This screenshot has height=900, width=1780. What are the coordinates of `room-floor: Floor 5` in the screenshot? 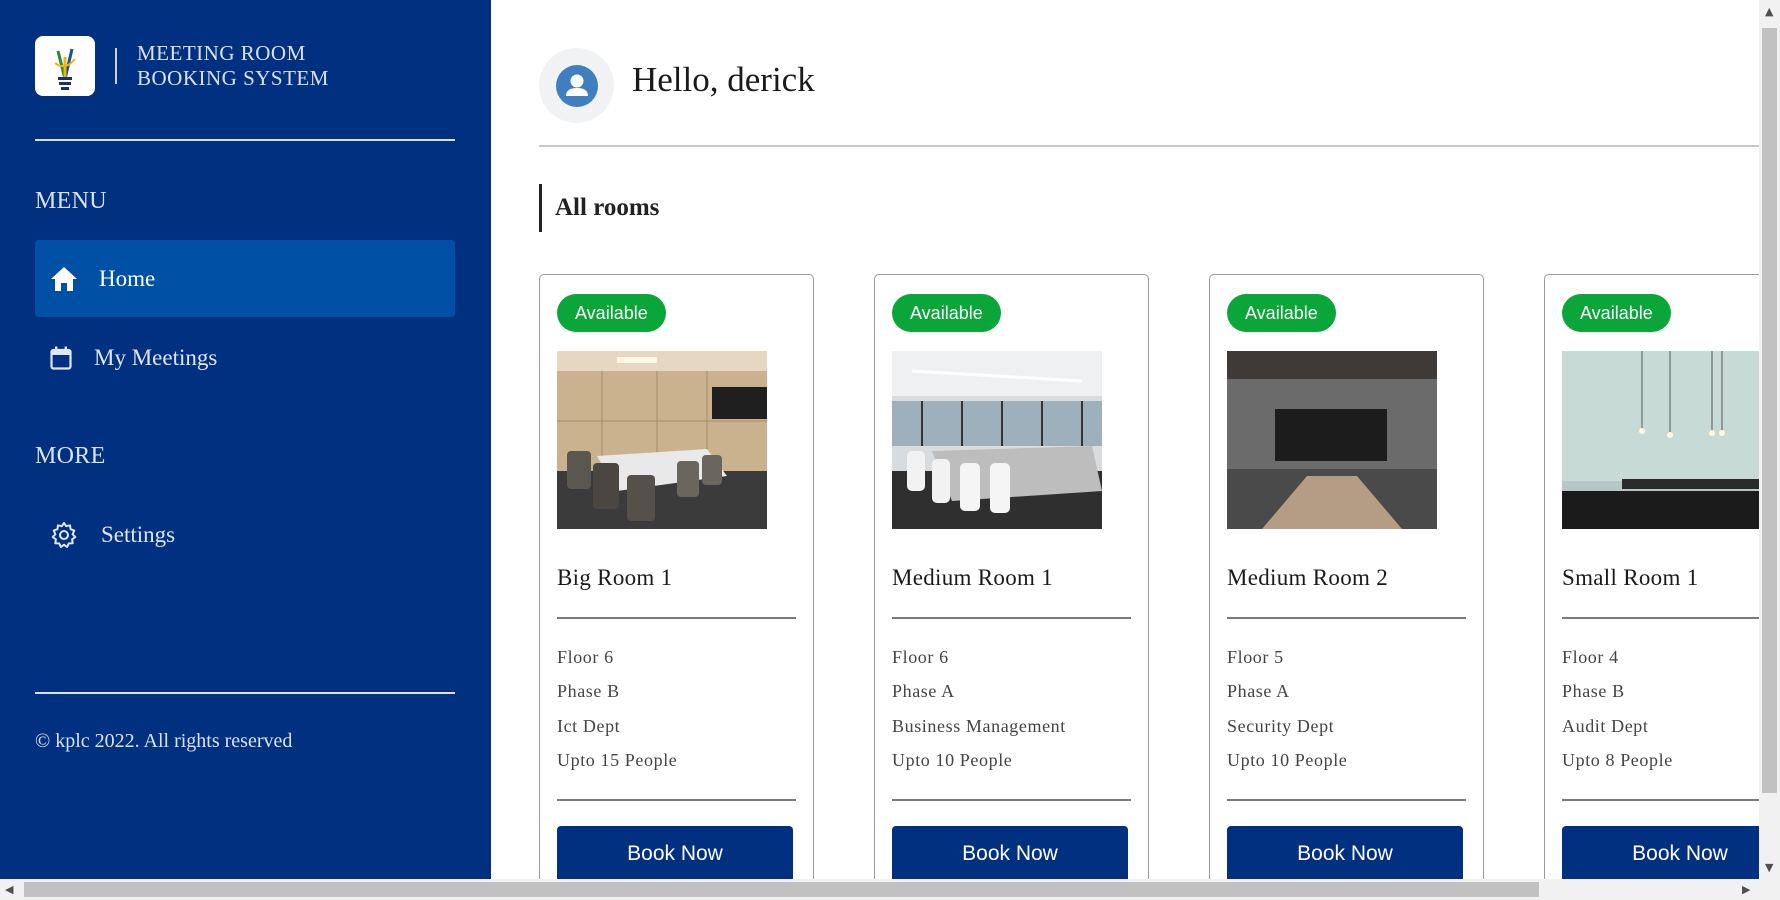 It's located at (1255, 657).